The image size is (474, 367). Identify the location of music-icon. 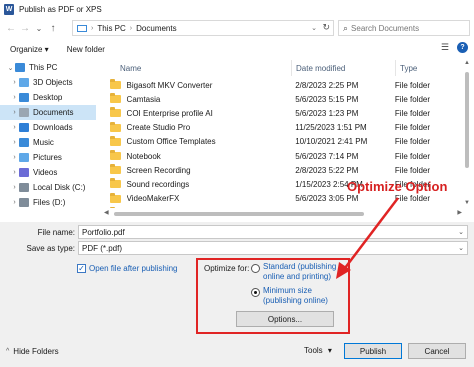
(24, 142).